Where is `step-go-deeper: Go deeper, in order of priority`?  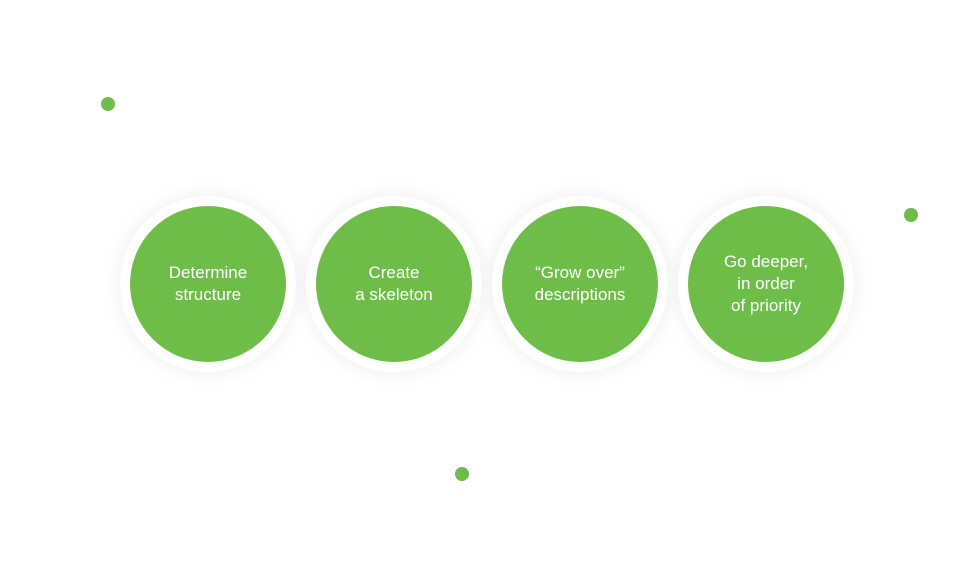 step-go-deeper: Go deeper, in order of priority is located at coordinates (766, 284).